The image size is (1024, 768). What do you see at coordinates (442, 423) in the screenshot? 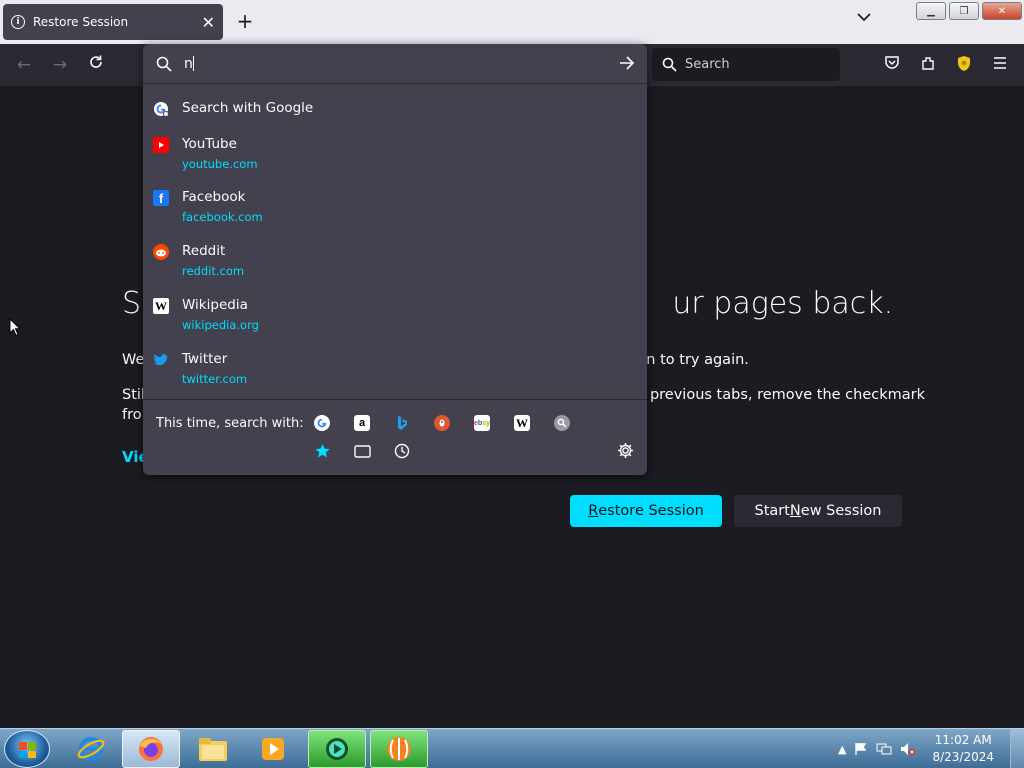
I see `duckduckgo-icon` at bounding box center [442, 423].